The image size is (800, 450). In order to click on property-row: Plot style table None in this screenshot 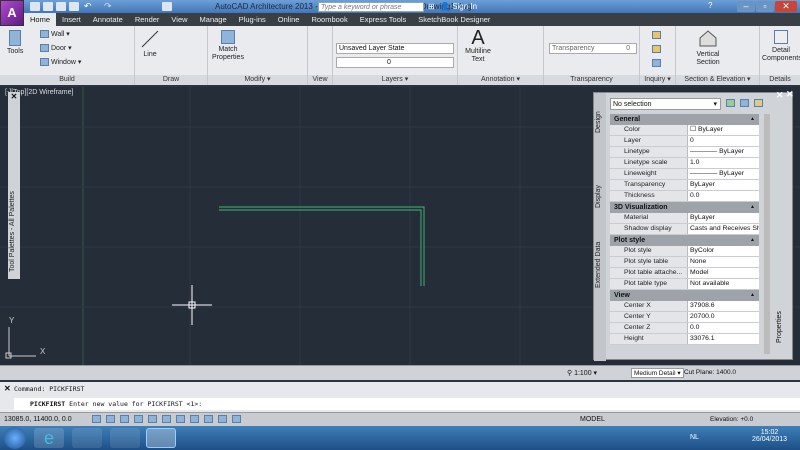, I will do `click(684, 262)`.